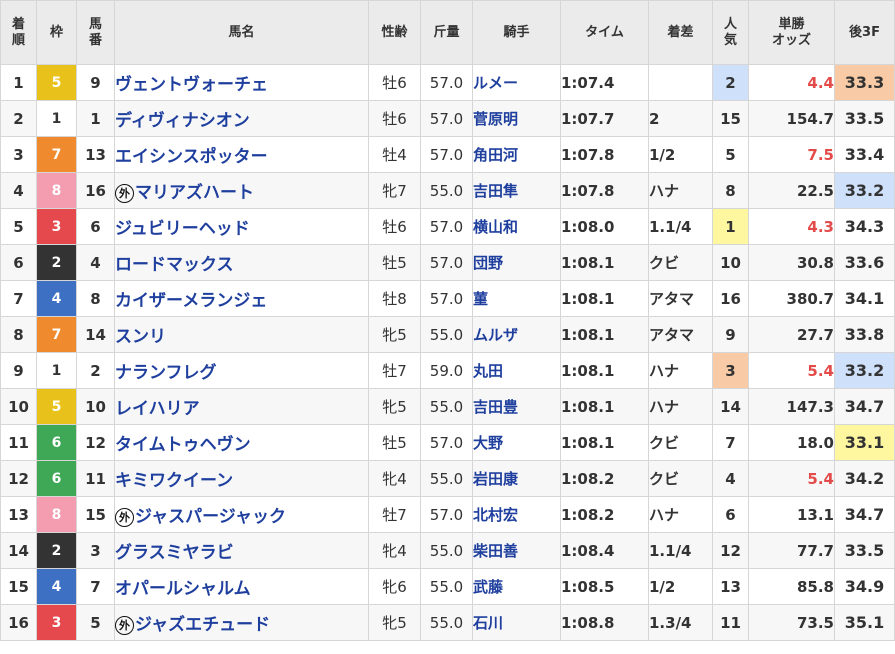  I want to click on header-row: 着順 枠 馬番 馬名 性齢 斤量 騎手 タイム 着差 人気 単勝 オッズ 後3F, so click(447, 32).